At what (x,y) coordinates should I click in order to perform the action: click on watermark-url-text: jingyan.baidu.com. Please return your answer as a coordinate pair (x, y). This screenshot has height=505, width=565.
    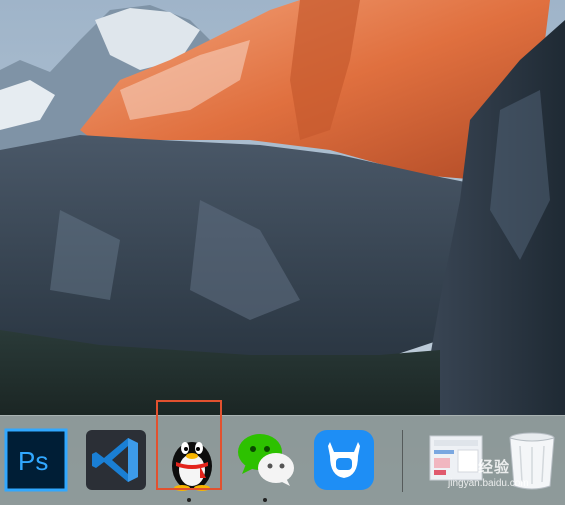
    Looking at the image, I should click on (488, 483).